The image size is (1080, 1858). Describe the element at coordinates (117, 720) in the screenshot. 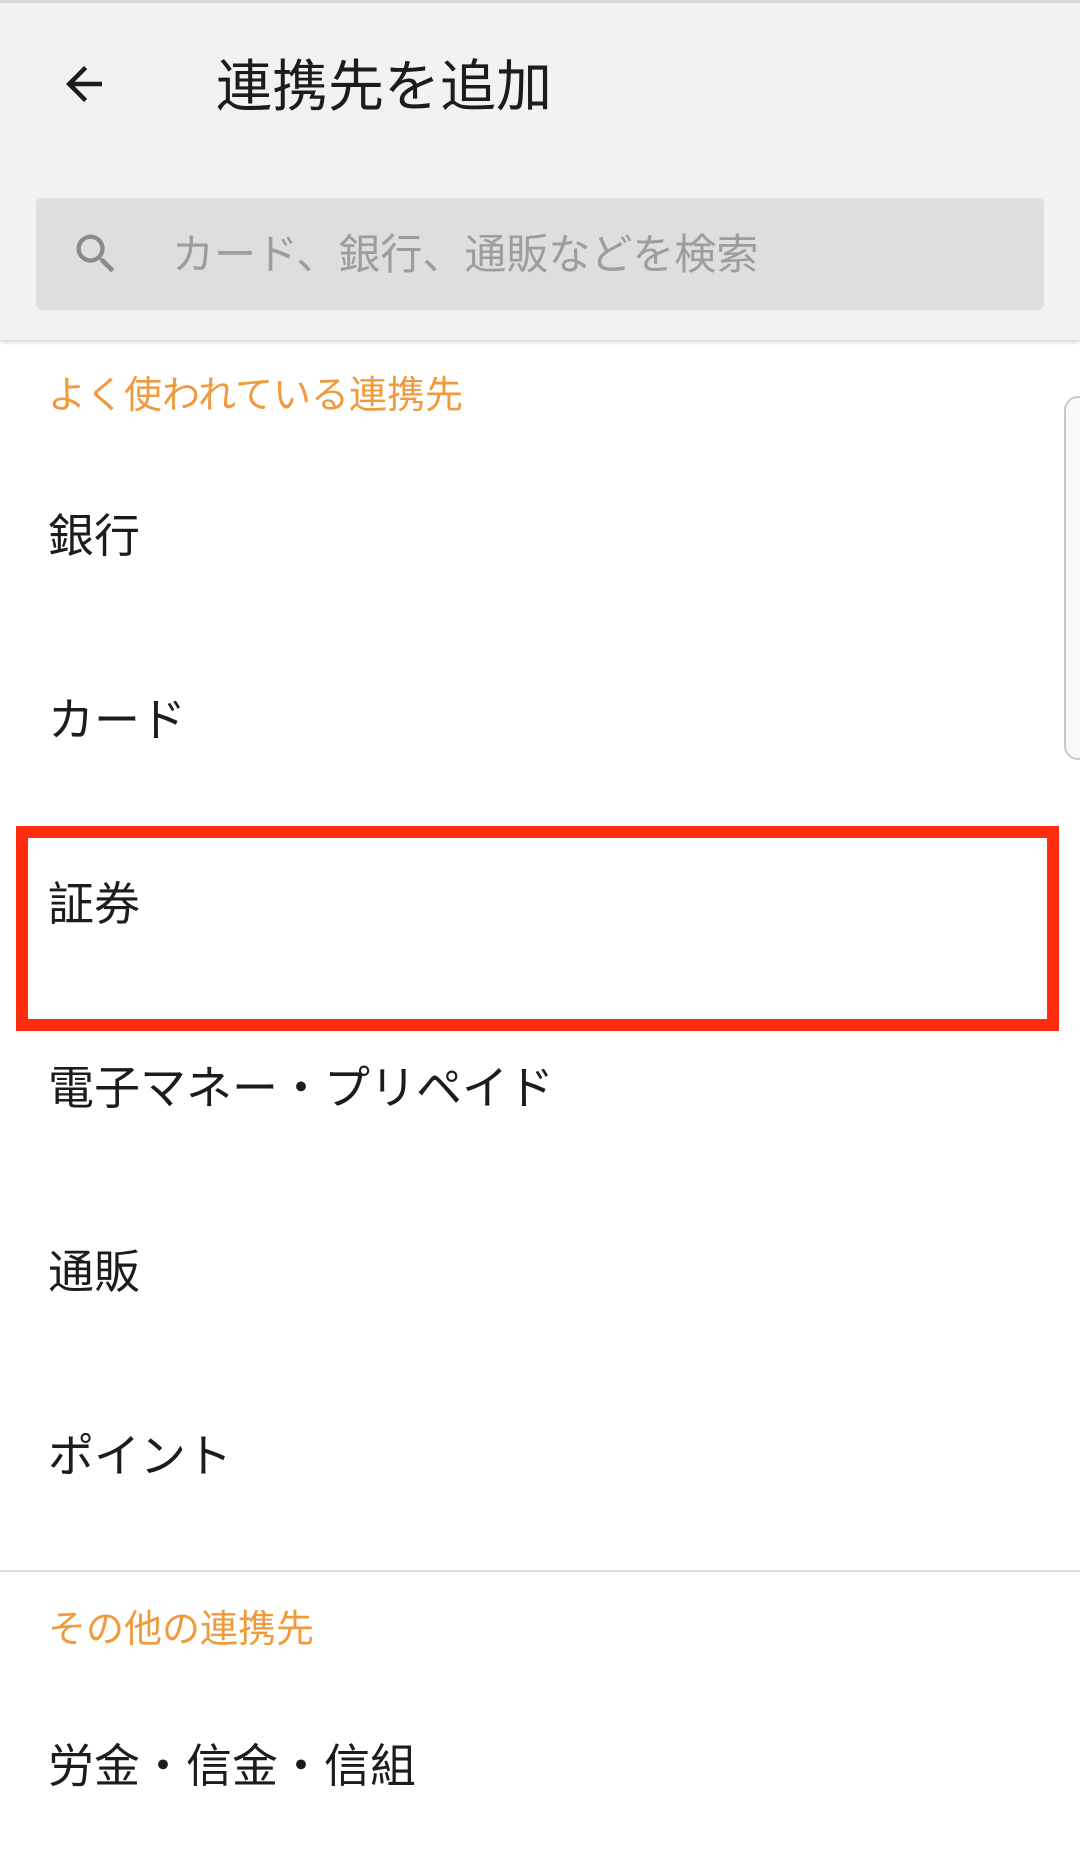

I see `list-item-label: カード` at that location.